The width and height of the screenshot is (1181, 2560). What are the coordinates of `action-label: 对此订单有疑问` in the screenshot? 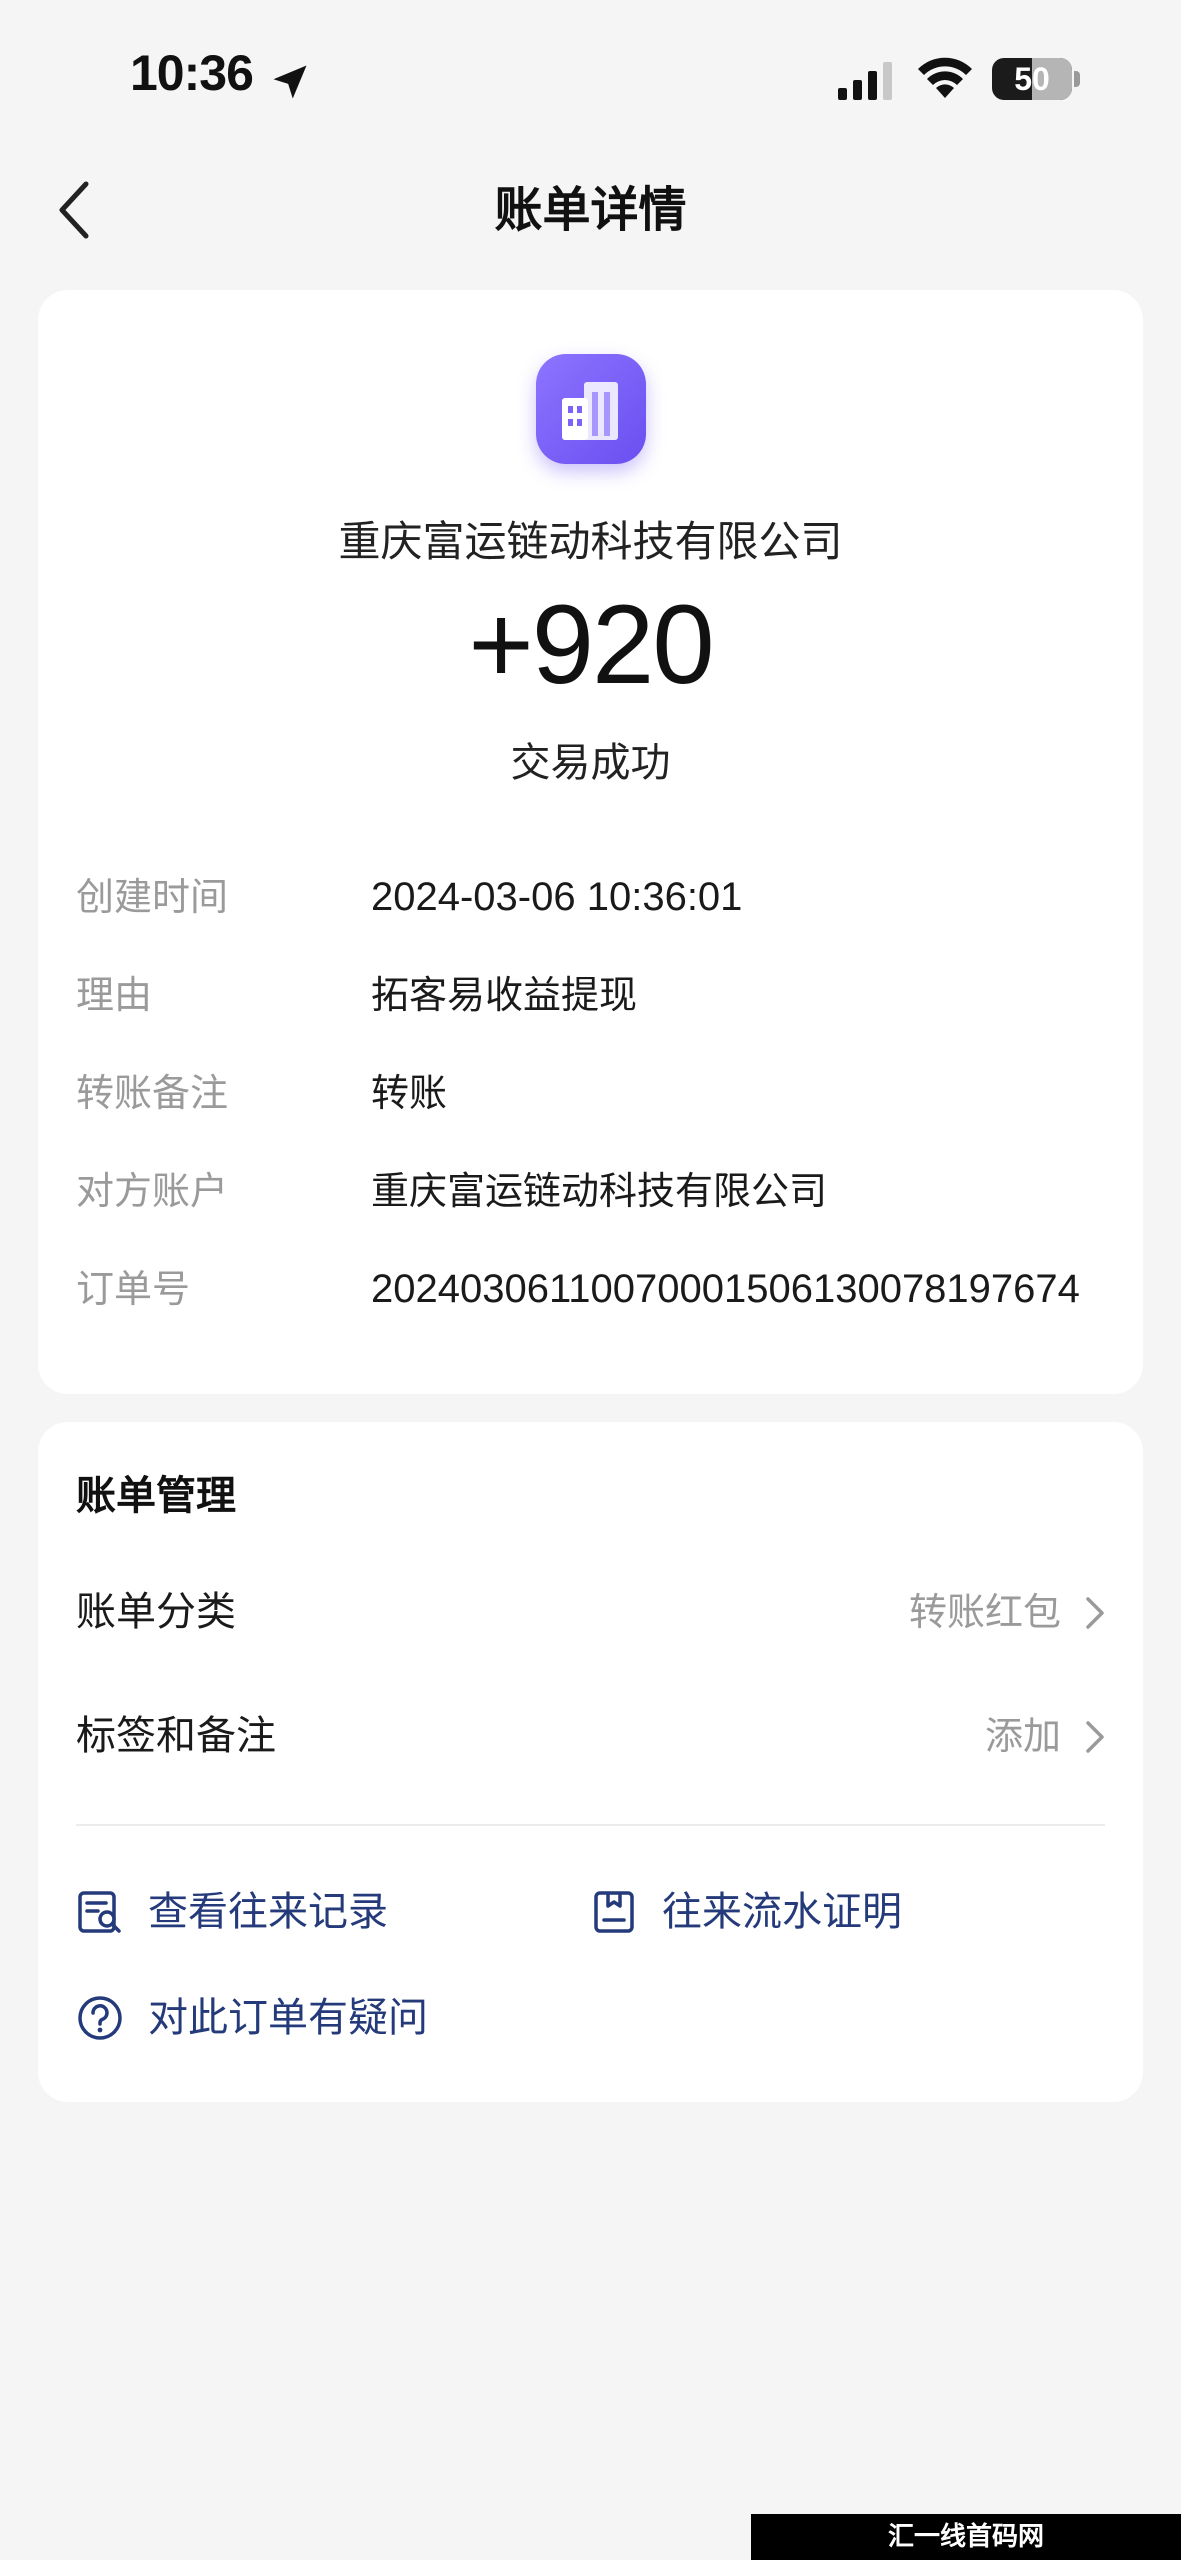 It's located at (288, 2018).